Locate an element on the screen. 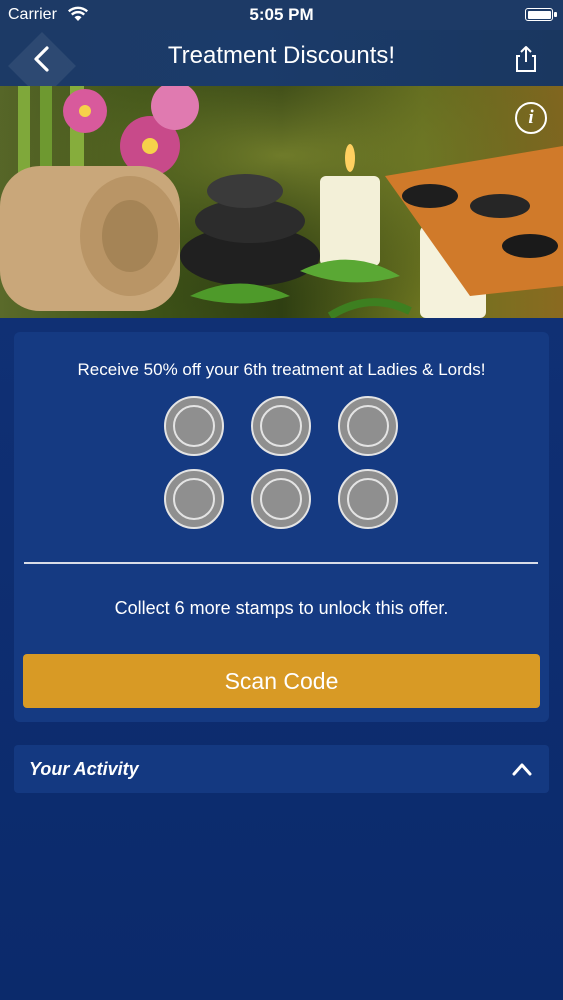 The height and width of the screenshot is (1000, 563). info-icon: i is located at coordinates (531, 118).